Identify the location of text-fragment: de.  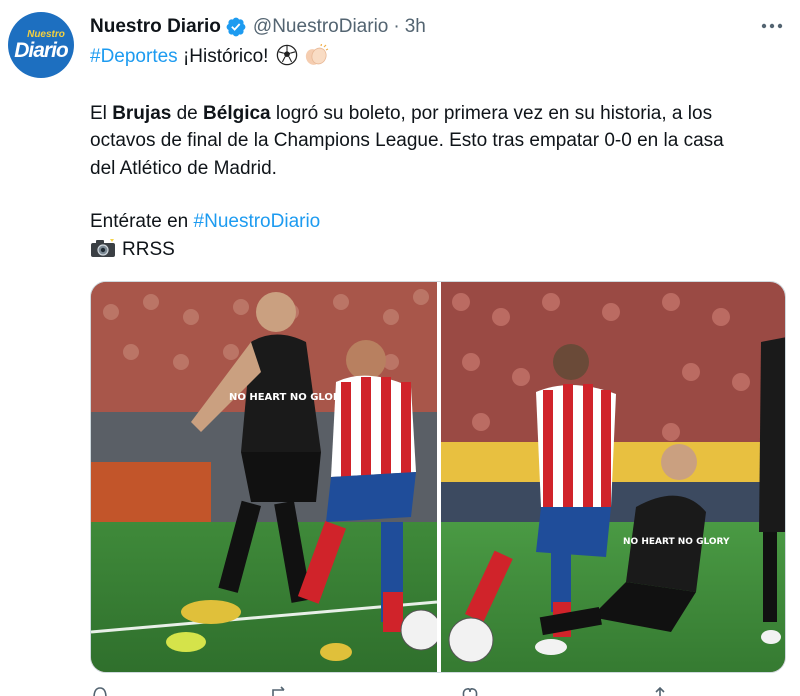
(187, 113).